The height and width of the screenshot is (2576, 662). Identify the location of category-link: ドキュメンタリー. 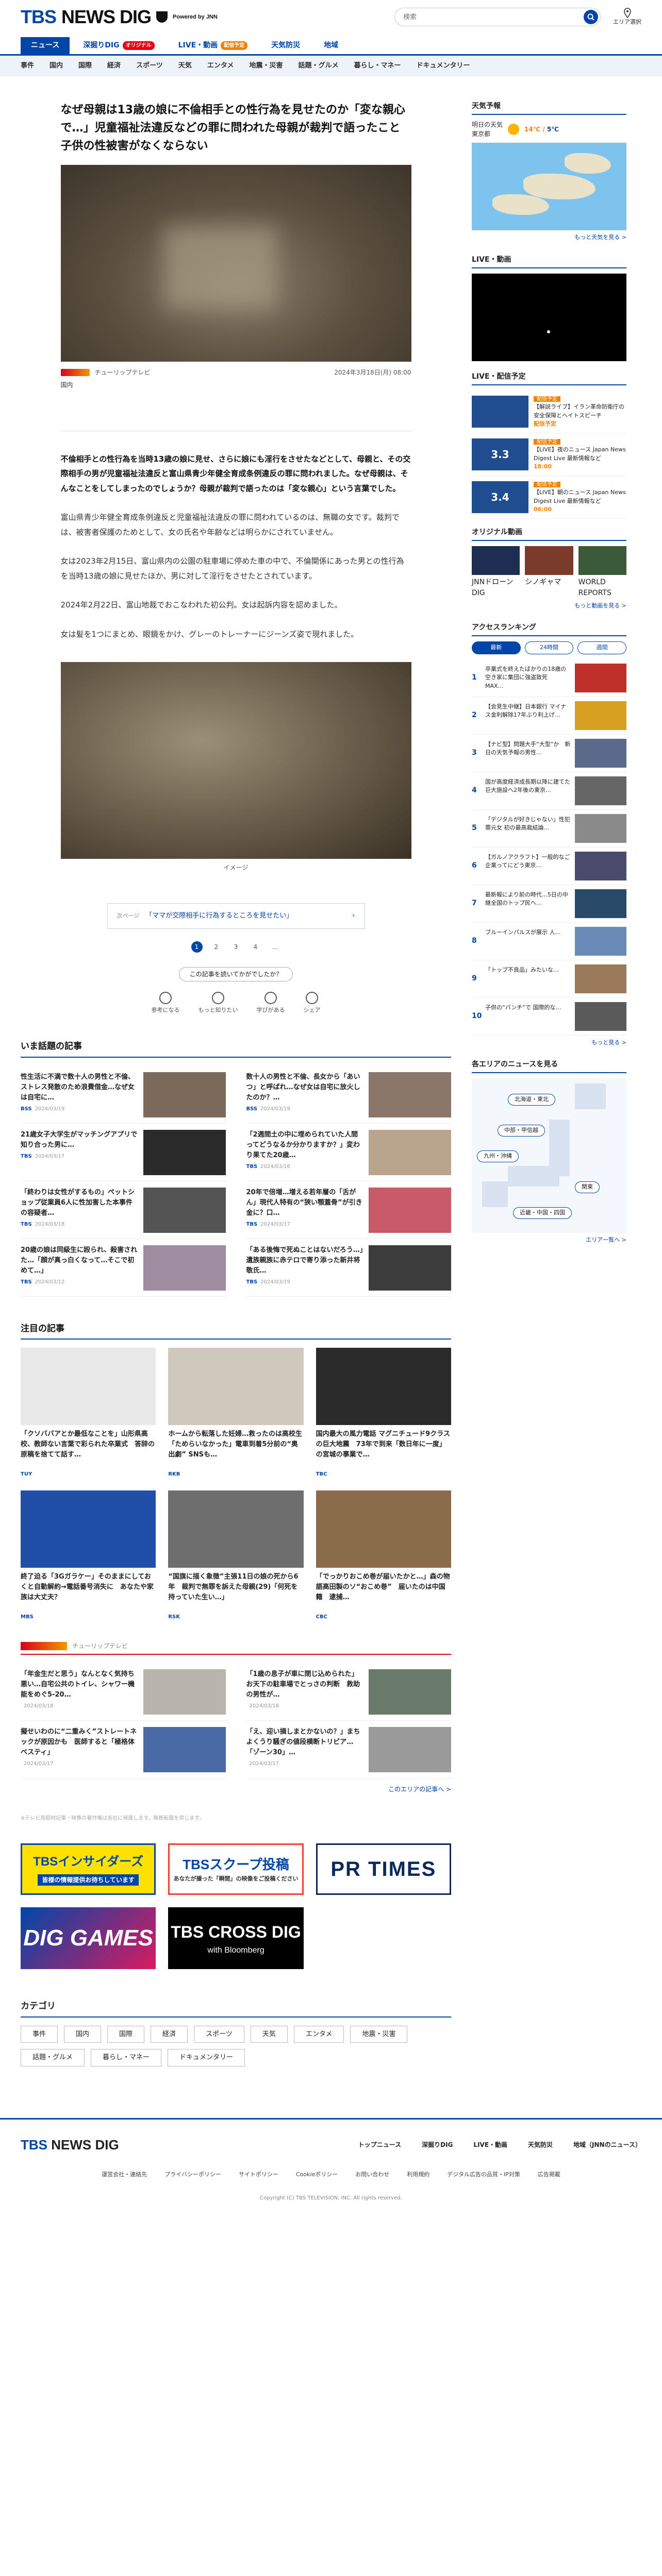
(206, 2057).